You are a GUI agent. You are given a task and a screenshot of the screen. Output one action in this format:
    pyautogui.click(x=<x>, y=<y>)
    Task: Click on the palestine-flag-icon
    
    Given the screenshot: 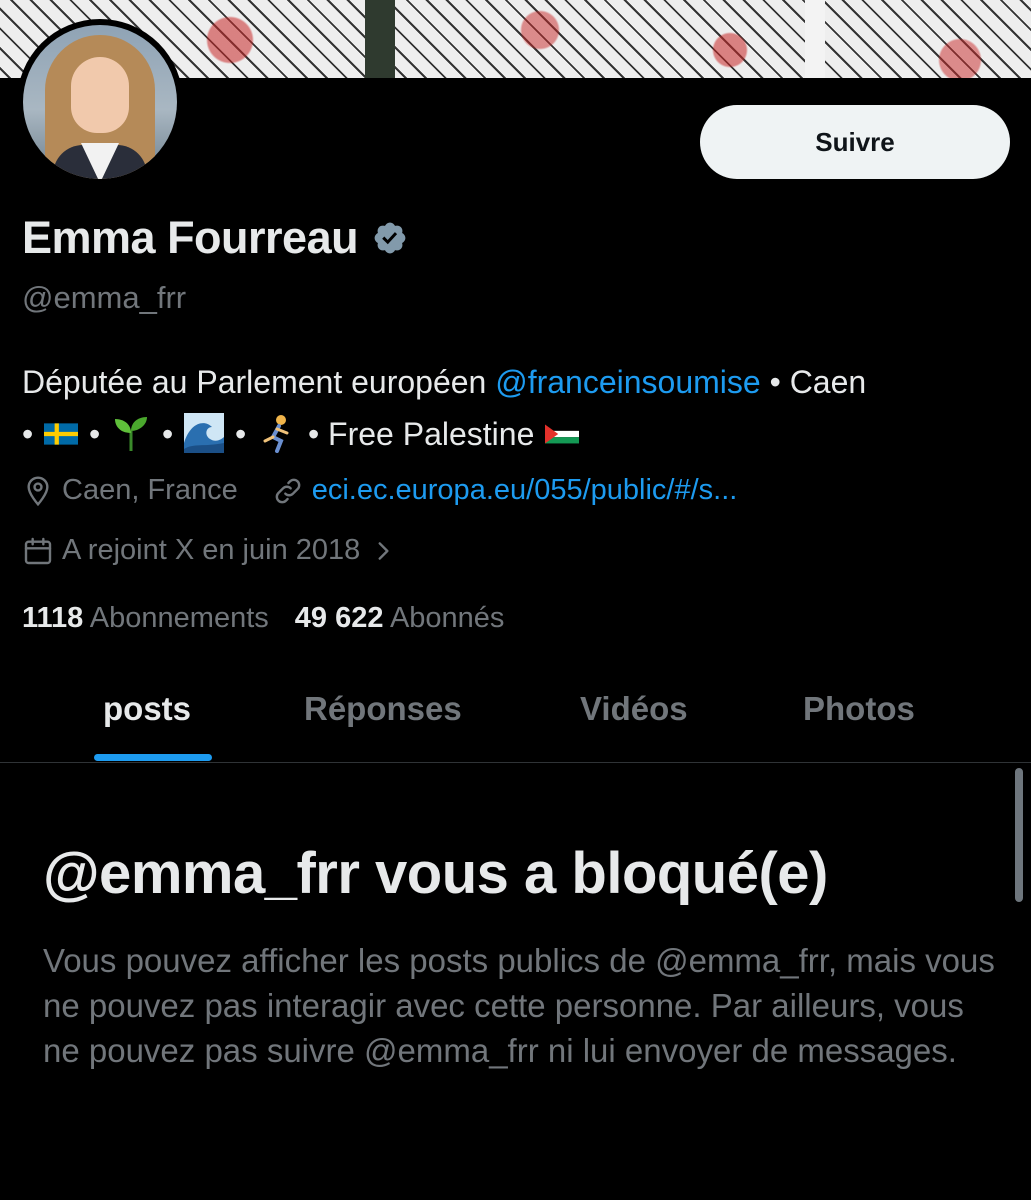 What is the action you would take?
    pyautogui.click(x=562, y=433)
    